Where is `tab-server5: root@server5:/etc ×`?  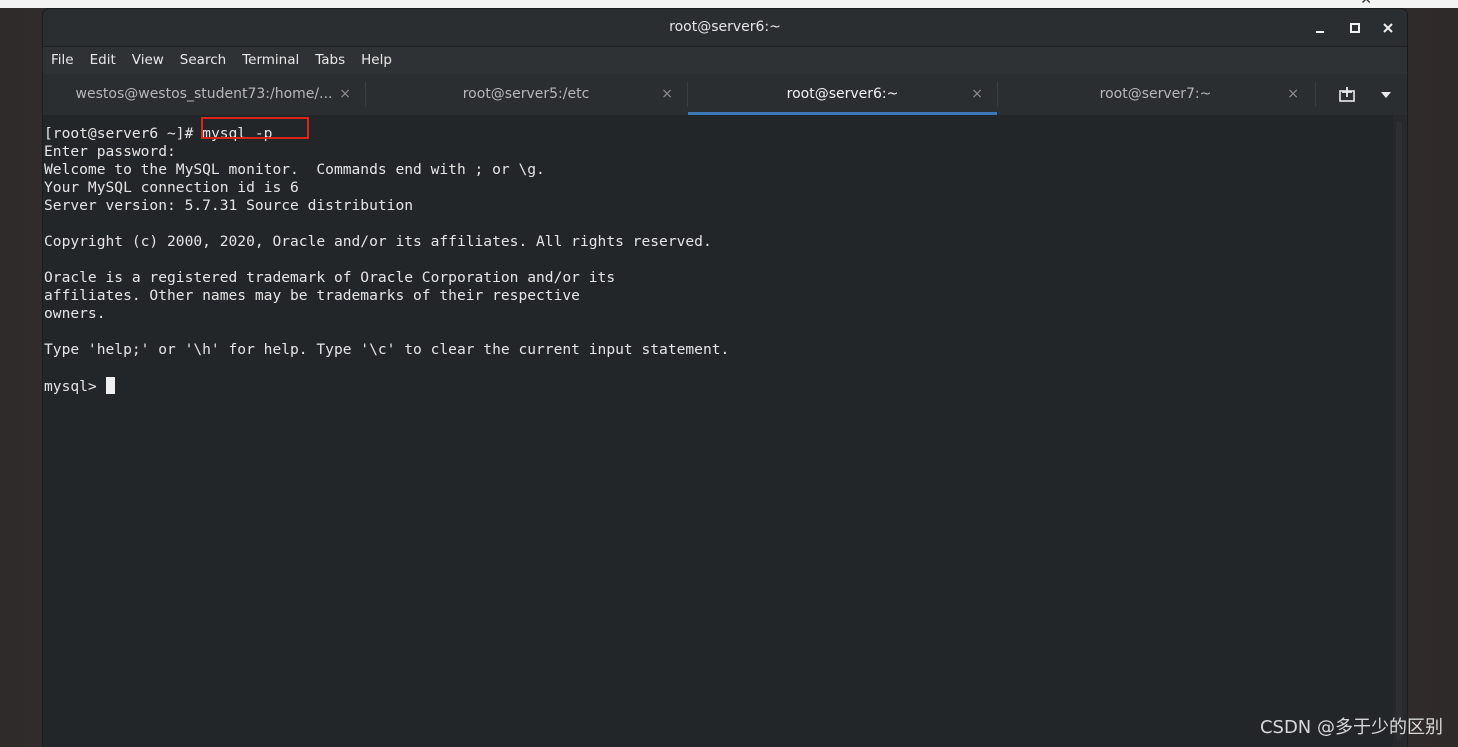 tab-server5: root@server5:/etc × is located at coordinates (526, 94).